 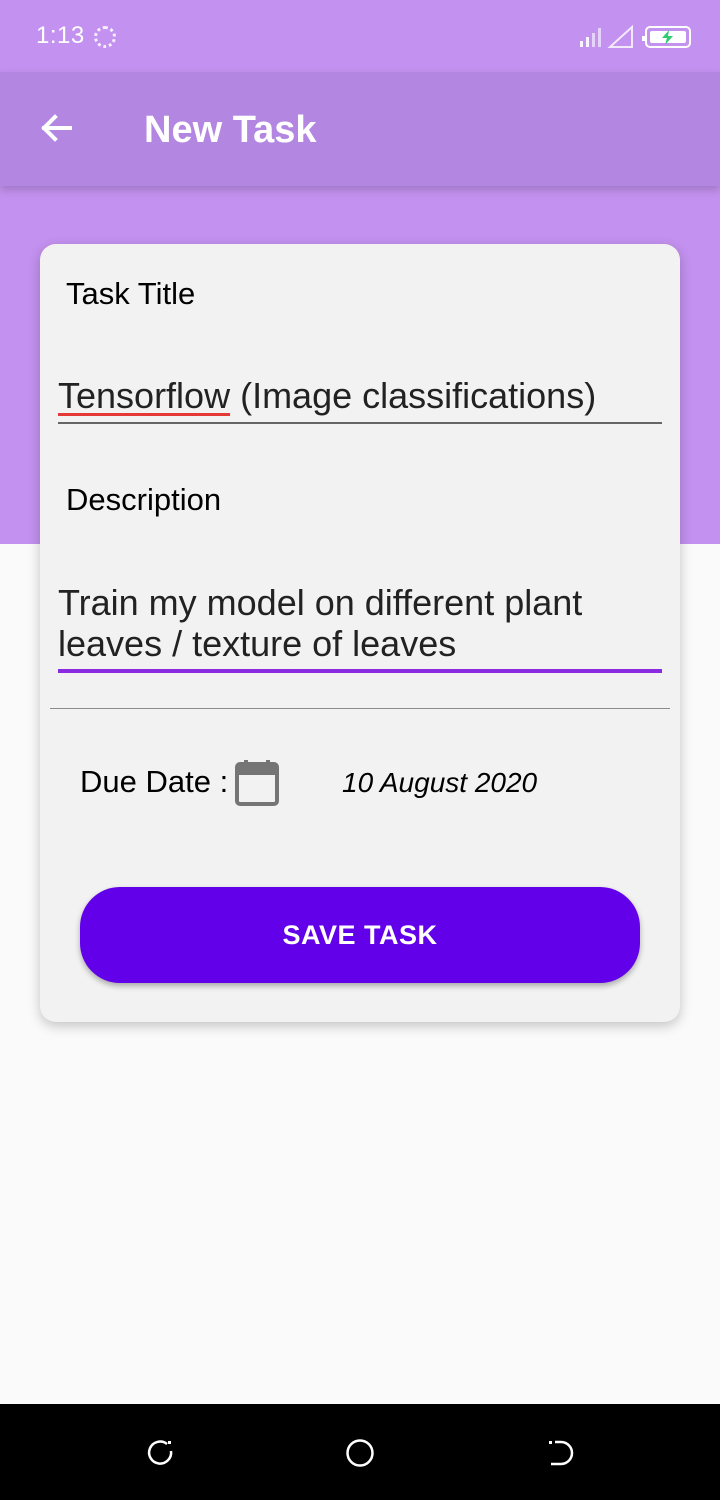 I want to click on description-label: Description, so click(x=144, y=499).